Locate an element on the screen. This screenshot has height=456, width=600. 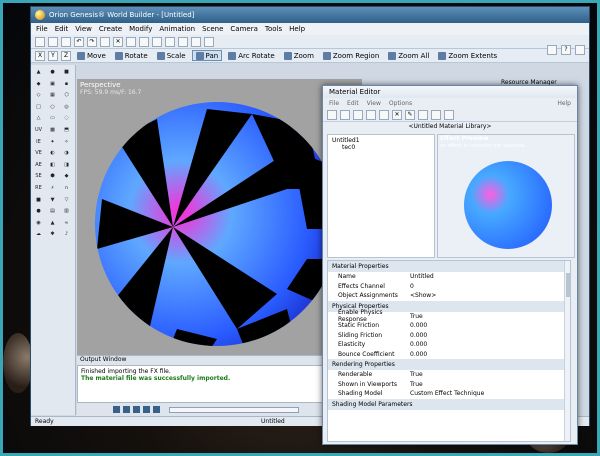
timeline-slider is located at coordinates (234, 409).